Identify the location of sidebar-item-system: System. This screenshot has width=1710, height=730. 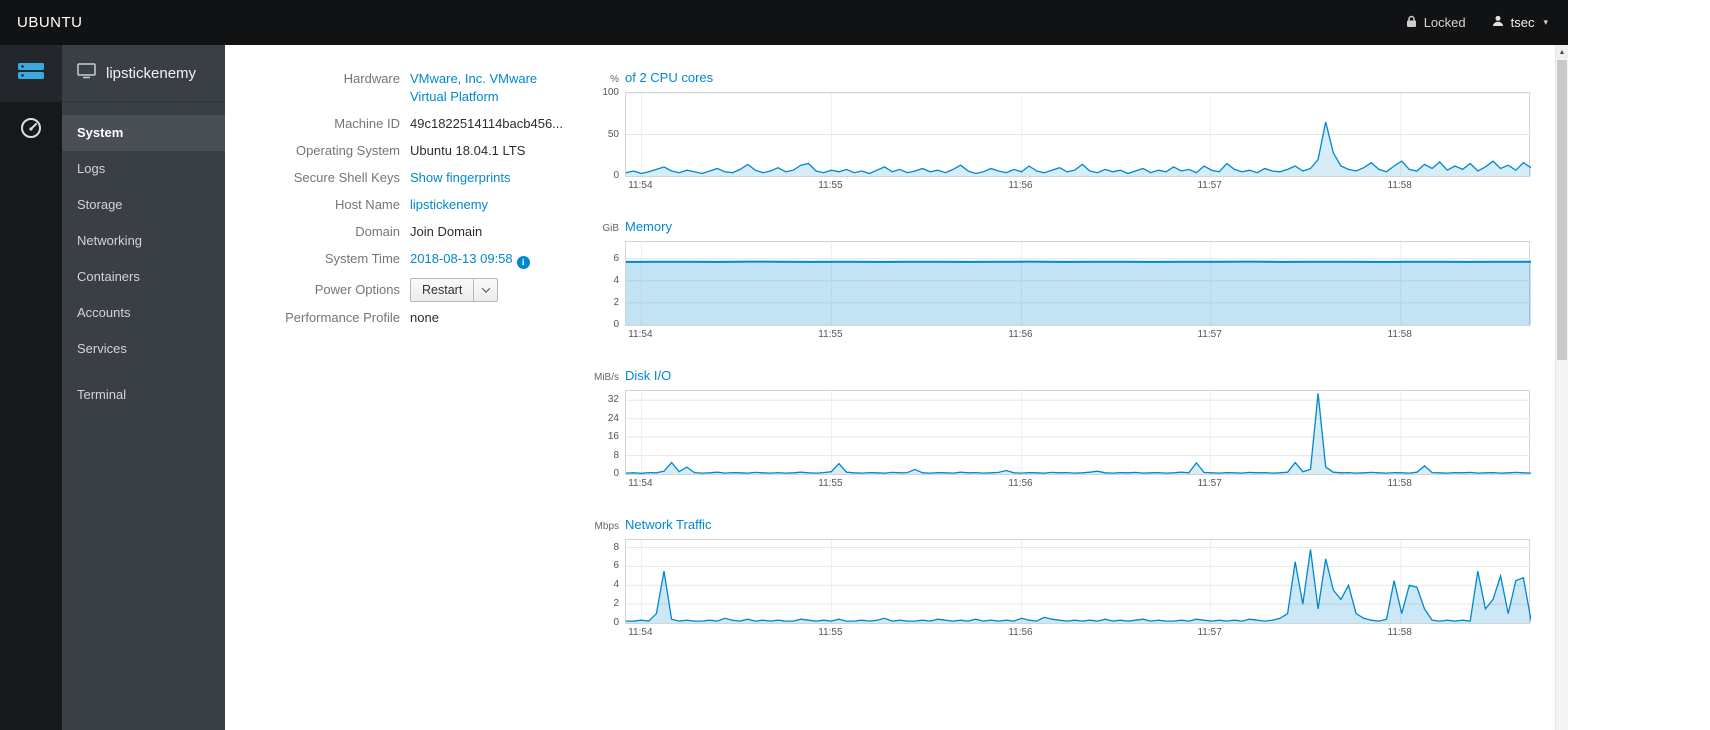
(143, 133).